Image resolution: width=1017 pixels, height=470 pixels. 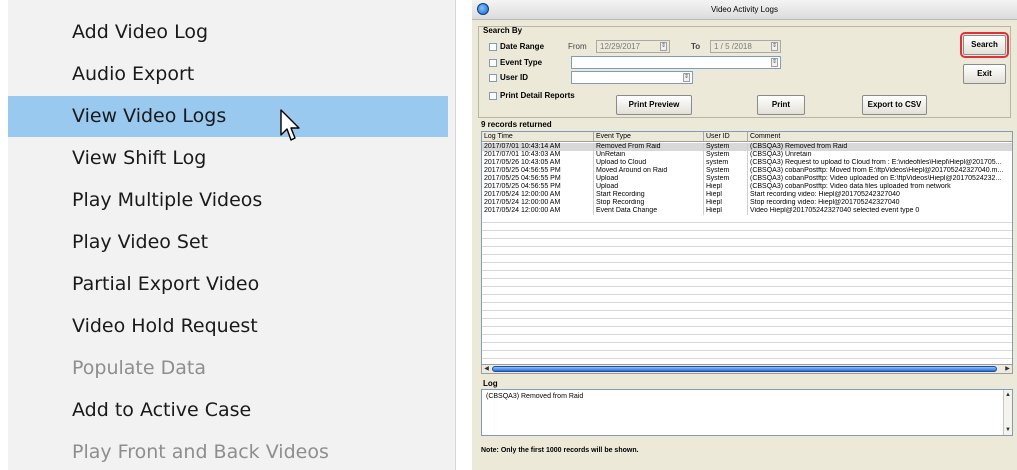 What do you see at coordinates (744, 369) in the screenshot?
I see `scrollbar-thumb` at bounding box center [744, 369].